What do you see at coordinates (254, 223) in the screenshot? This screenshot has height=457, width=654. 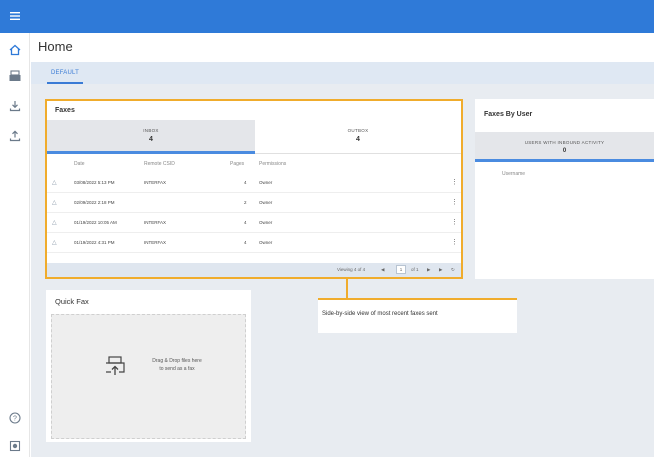 I see `table-row: △ 01/19/2022 10:05 AM INTERFAX 4 Owner ⋮` at bounding box center [254, 223].